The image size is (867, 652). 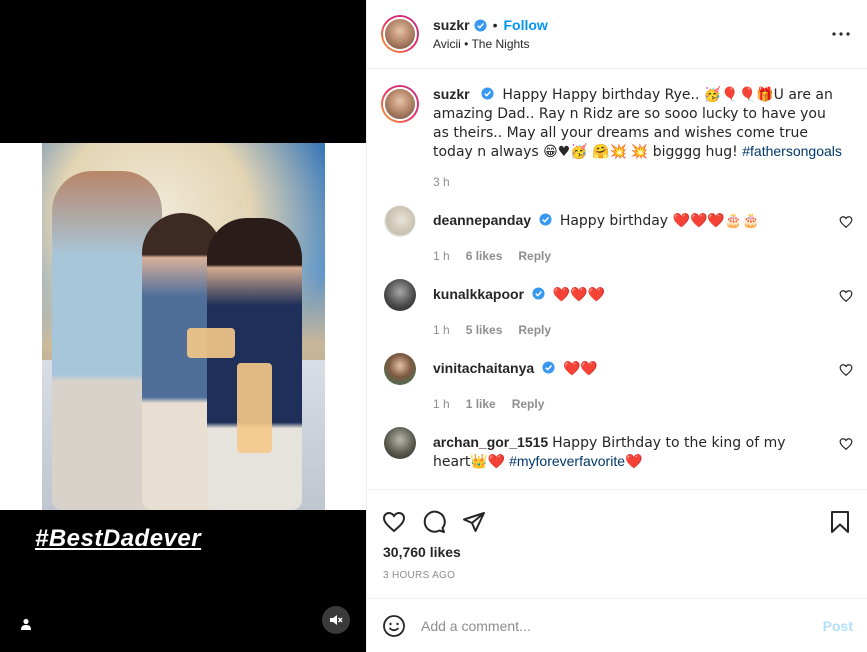 I want to click on save-button, so click(x=840, y=522).